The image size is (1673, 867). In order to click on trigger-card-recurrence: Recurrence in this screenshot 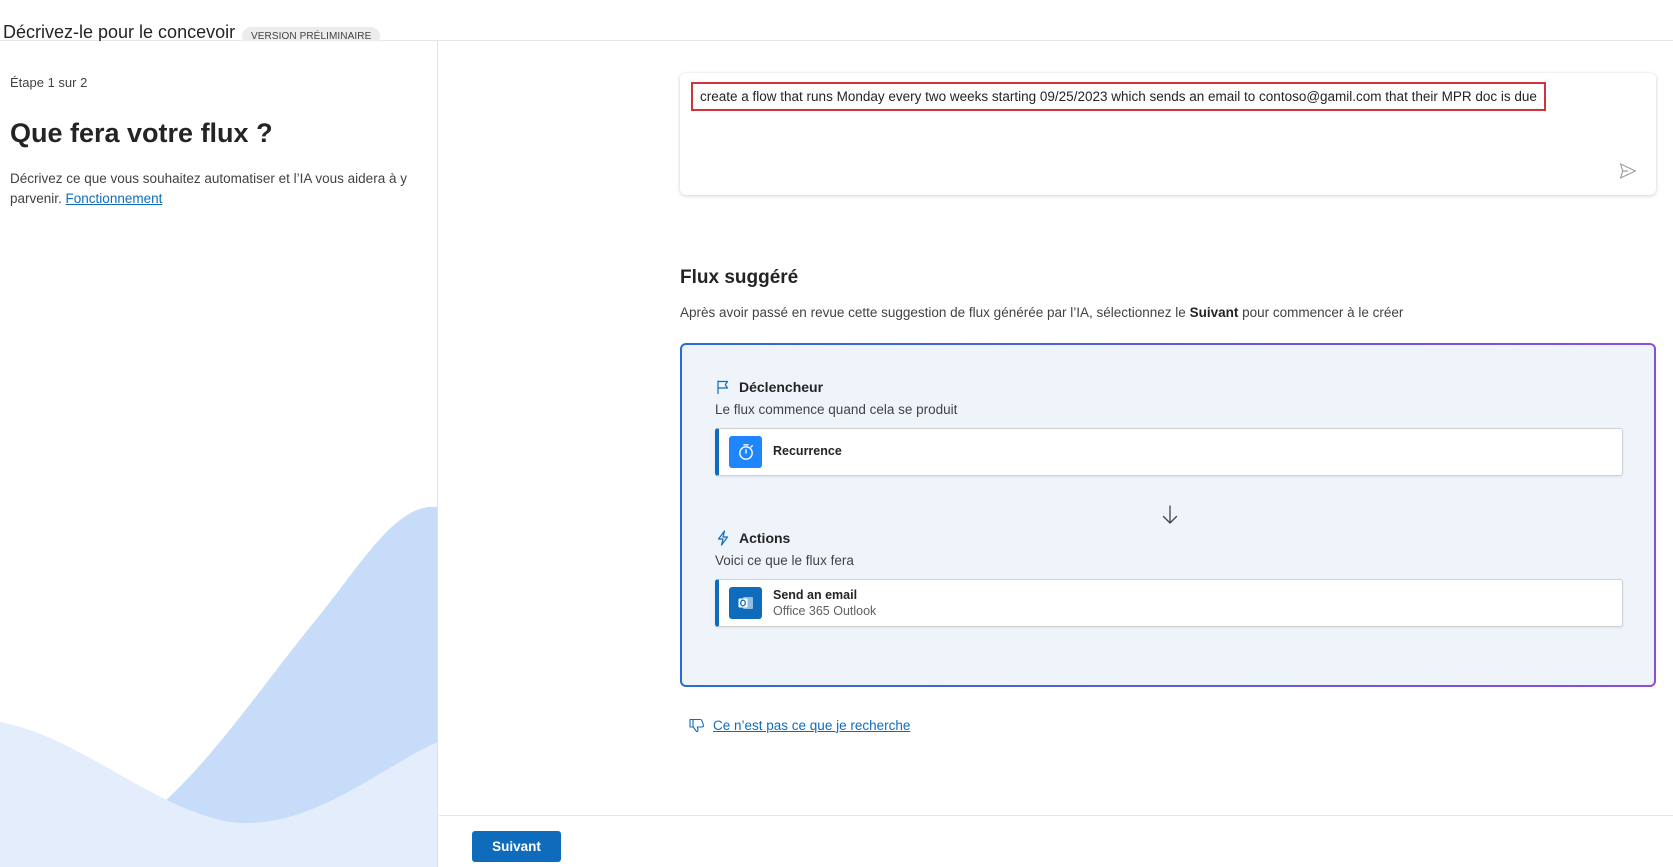, I will do `click(1169, 452)`.